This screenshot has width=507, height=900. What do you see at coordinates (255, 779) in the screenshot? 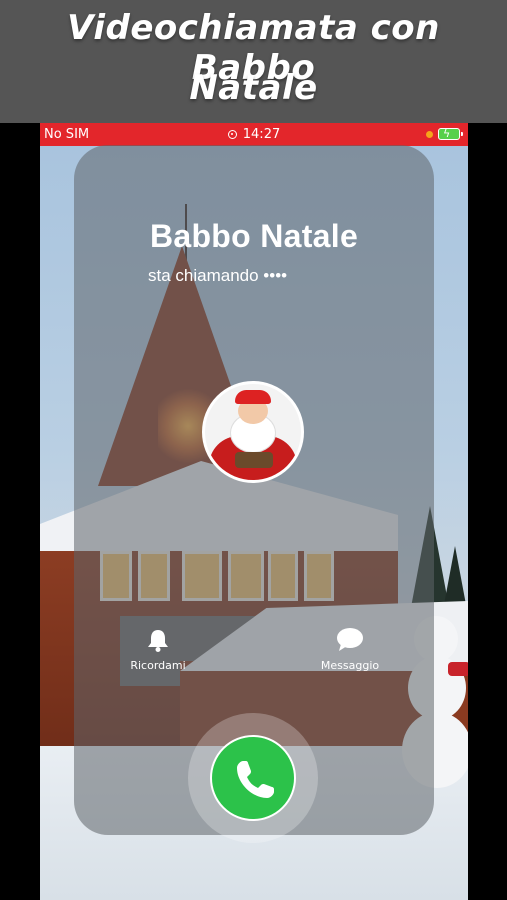
I see `phone-icon` at bounding box center [255, 779].